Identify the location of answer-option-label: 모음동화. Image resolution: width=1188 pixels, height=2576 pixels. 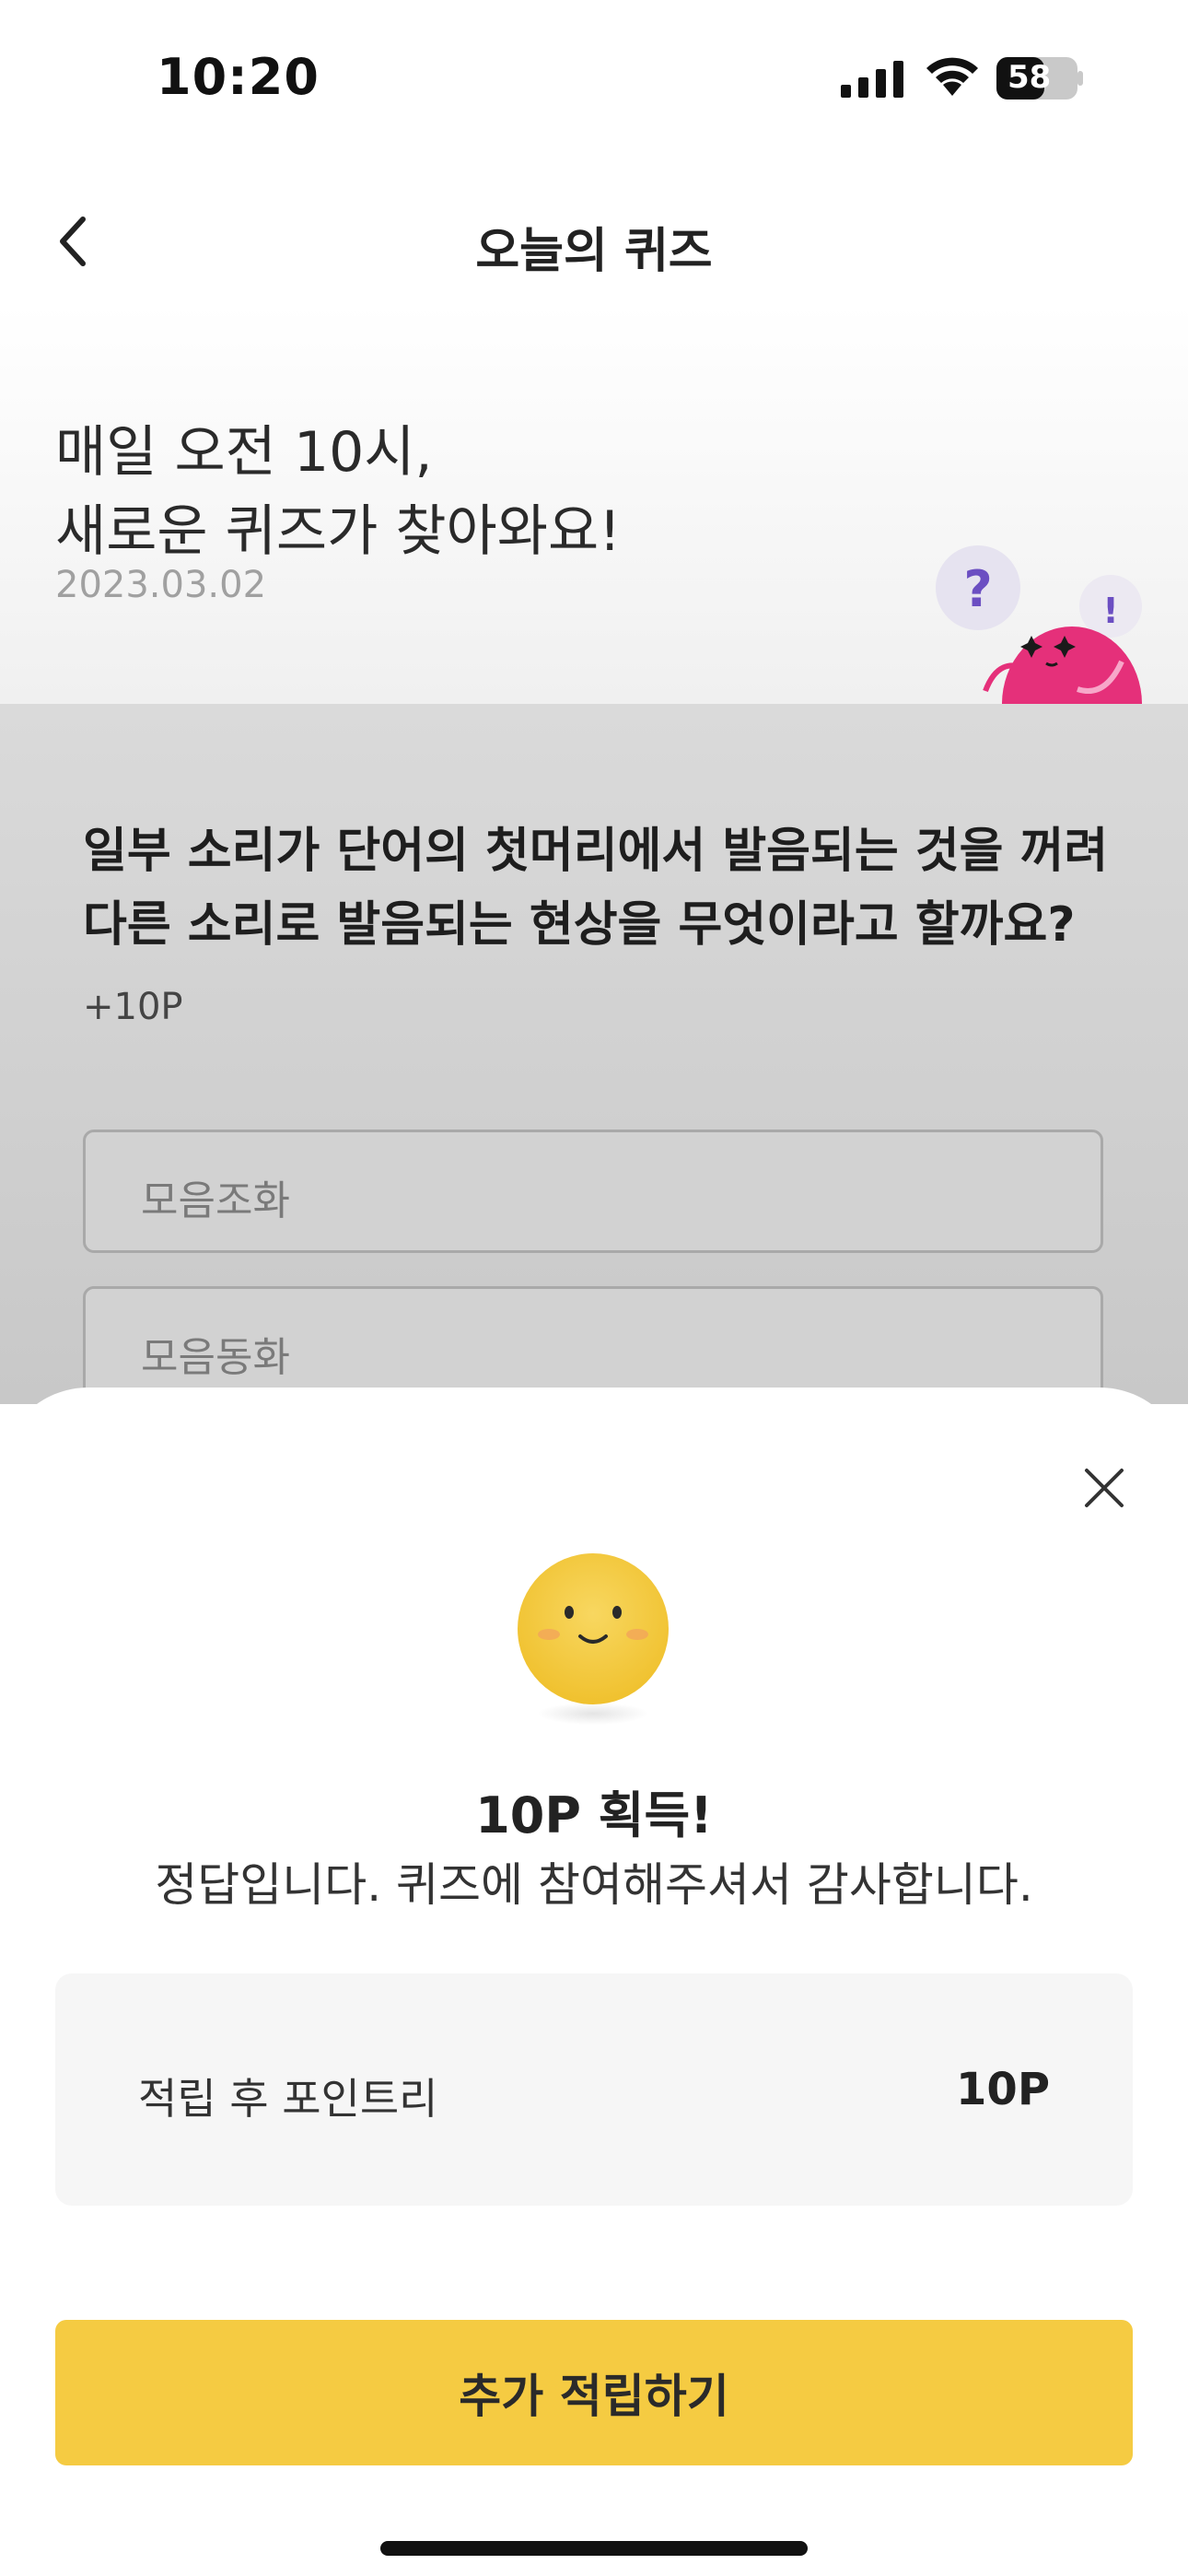
(215, 1357).